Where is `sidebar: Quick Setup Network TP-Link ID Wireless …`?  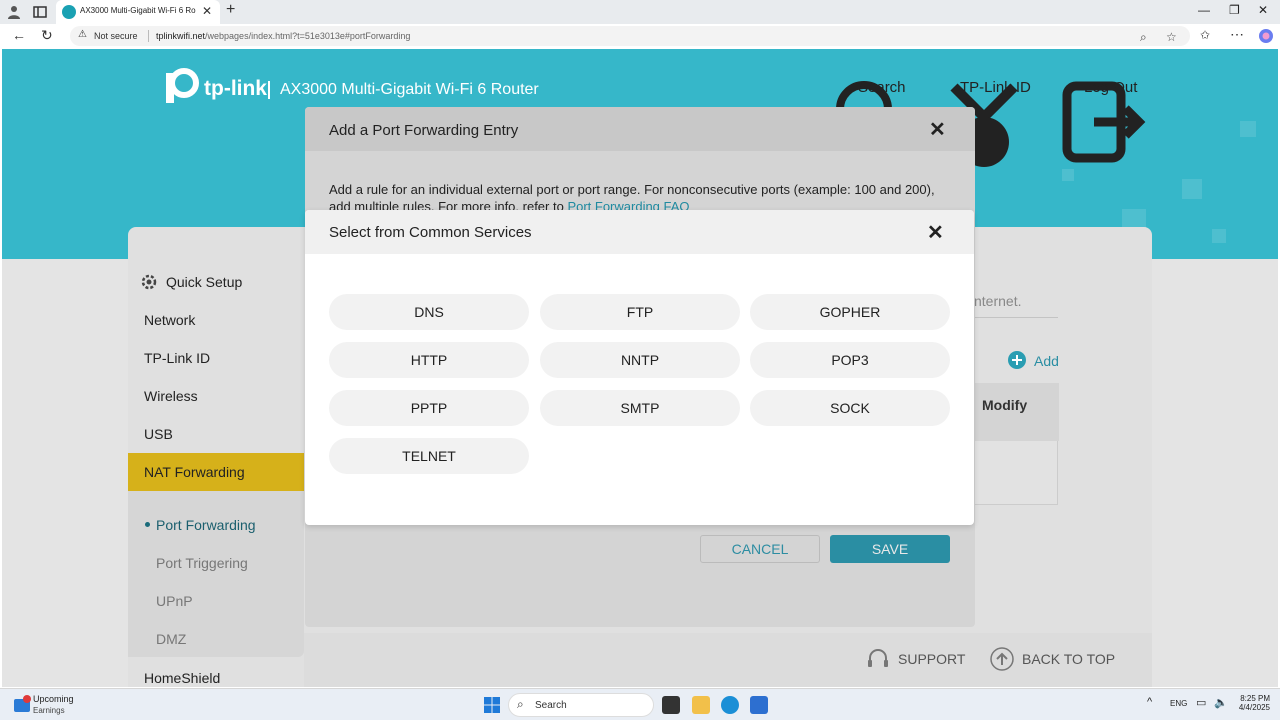
sidebar: Quick Setup Network TP-Link ID Wireless … is located at coordinates (216, 473).